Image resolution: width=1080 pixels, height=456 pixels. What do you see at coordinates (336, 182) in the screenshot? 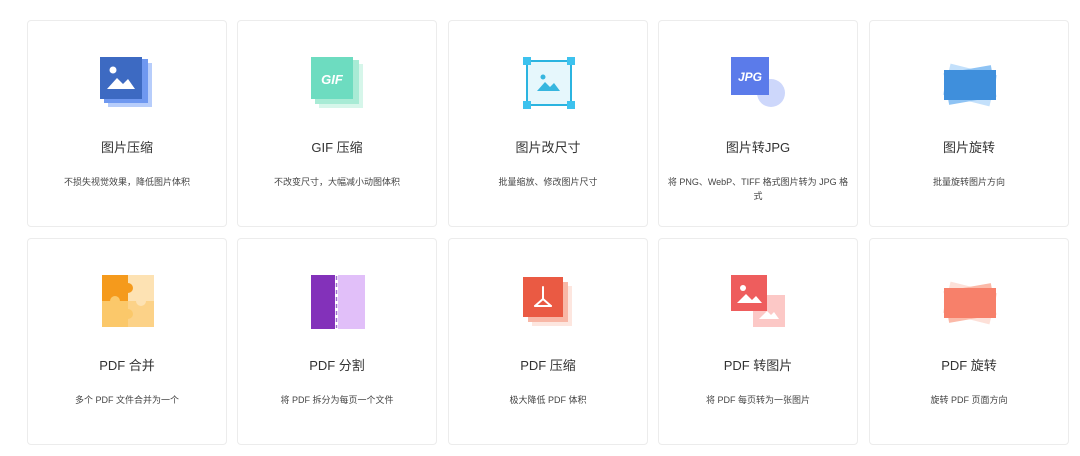
I see `tool-description: 不改变尺寸，大幅减小动图体积` at bounding box center [336, 182].